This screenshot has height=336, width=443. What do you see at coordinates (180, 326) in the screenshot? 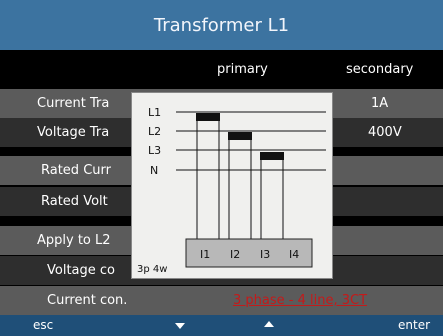
I see `arrow-down-icon` at bounding box center [180, 326].